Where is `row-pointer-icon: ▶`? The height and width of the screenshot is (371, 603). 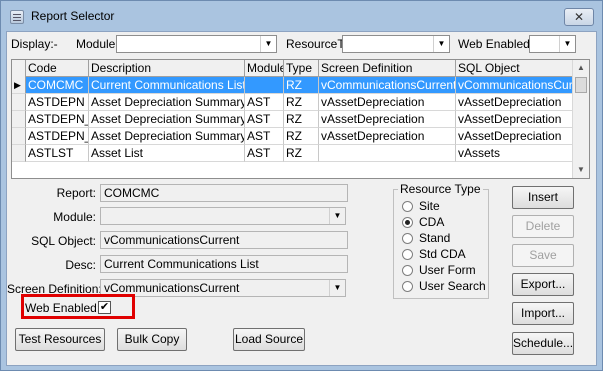
row-pointer-icon: ▶ is located at coordinates (19, 85).